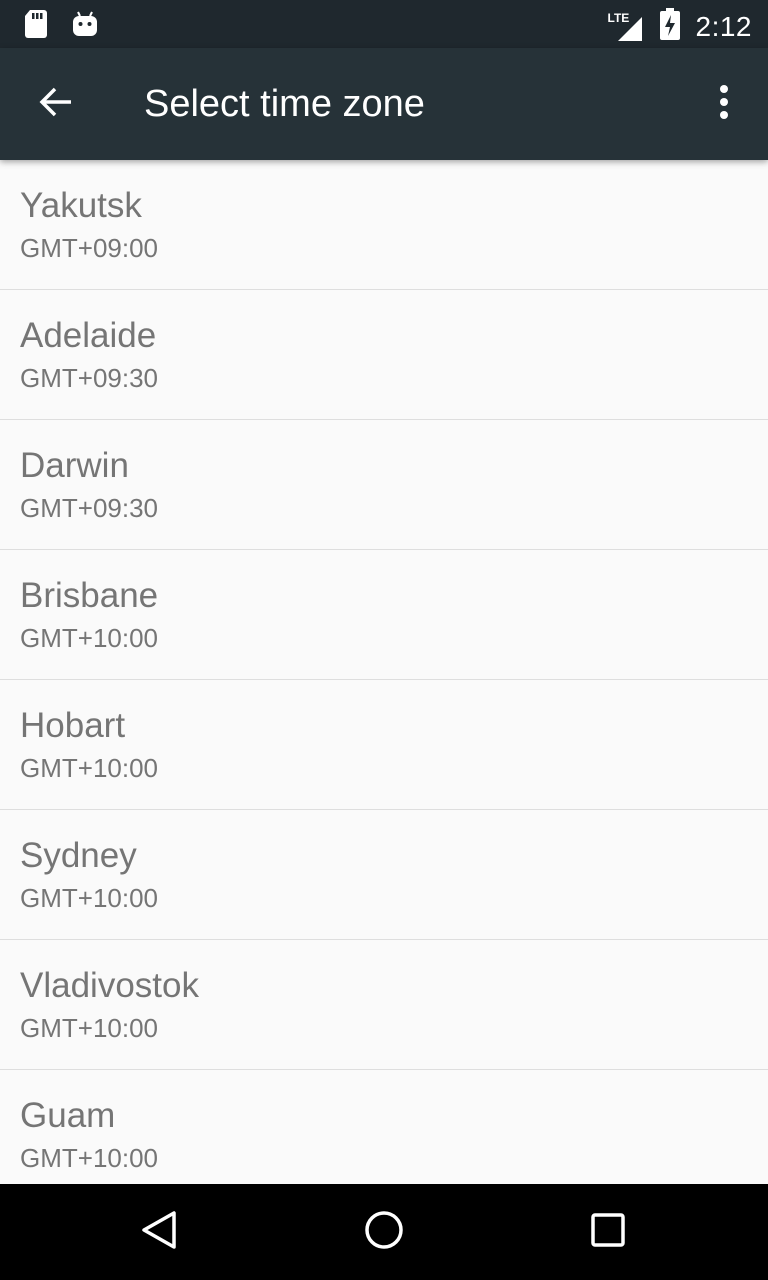 The height and width of the screenshot is (1280, 768). What do you see at coordinates (88, 335) in the screenshot?
I see `time-zone-name: Adelaide` at bounding box center [88, 335].